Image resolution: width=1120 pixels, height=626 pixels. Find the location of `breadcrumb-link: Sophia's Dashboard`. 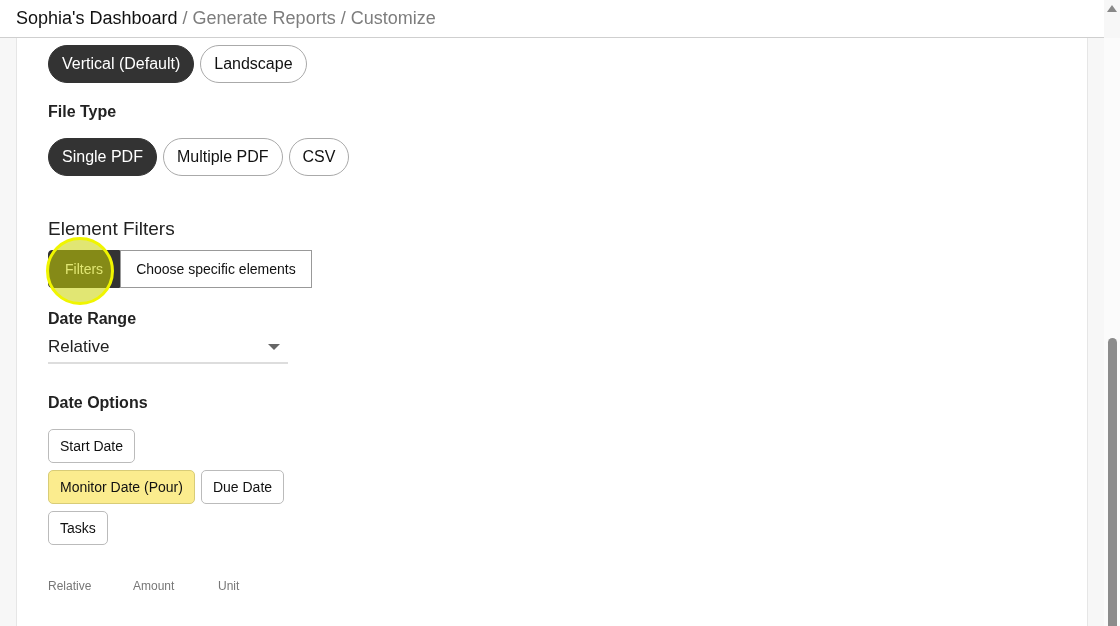

breadcrumb-link: Sophia's Dashboard is located at coordinates (97, 18).